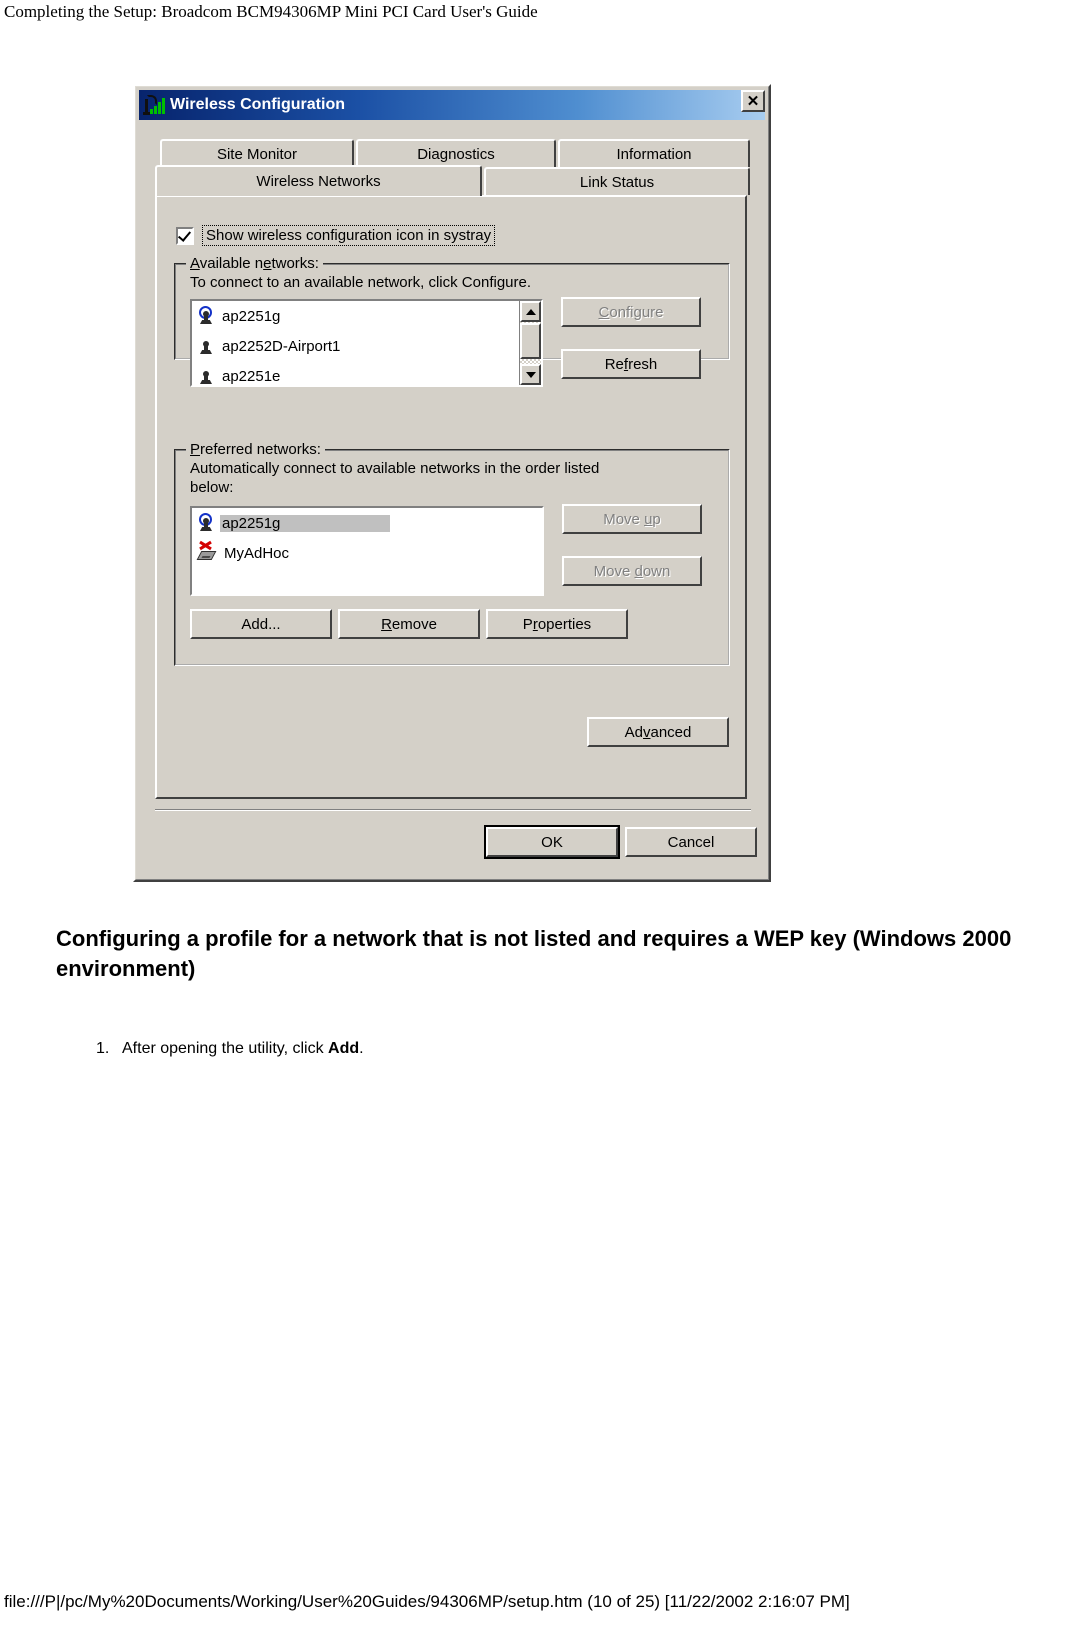  I want to click on configure-button: Configure, so click(631, 312).